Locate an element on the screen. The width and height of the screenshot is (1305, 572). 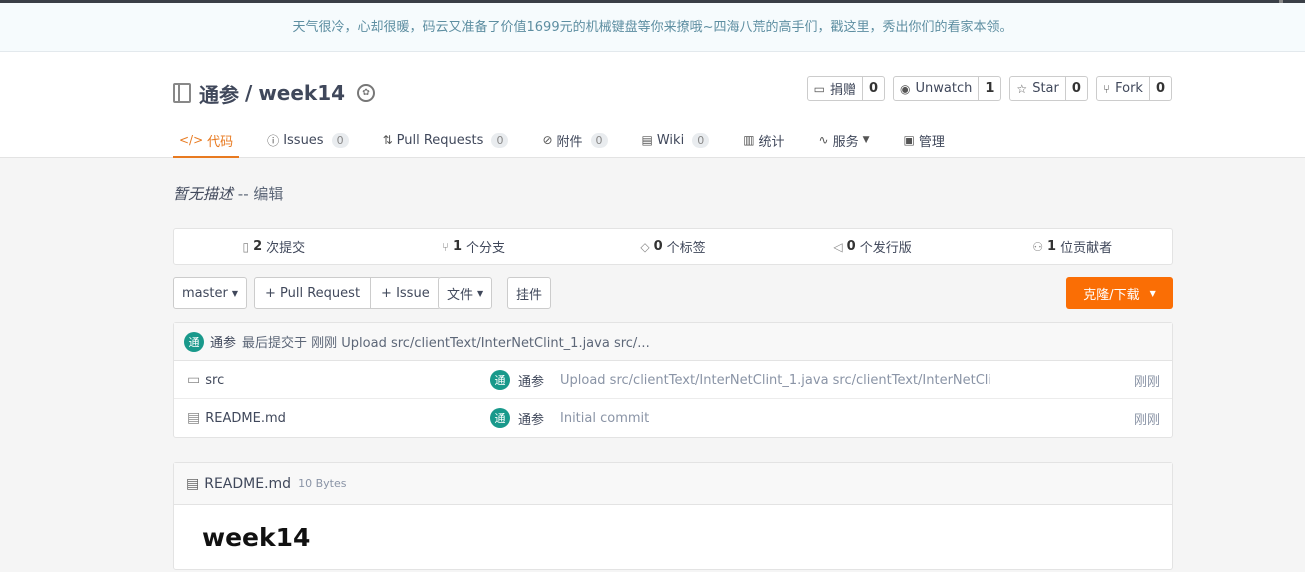
fork-button: ⑂ Fork 0 is located at coordinates (1133, 88).